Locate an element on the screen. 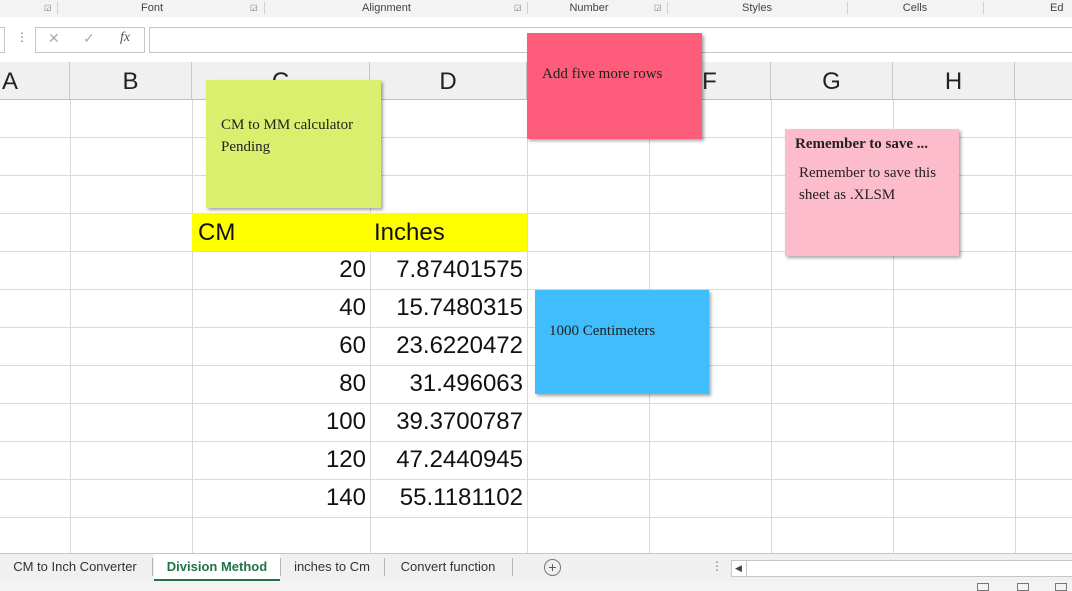 The height and width of the screenshot is (591, 1072). column-header-b: B is located at coordinates (131, 80).